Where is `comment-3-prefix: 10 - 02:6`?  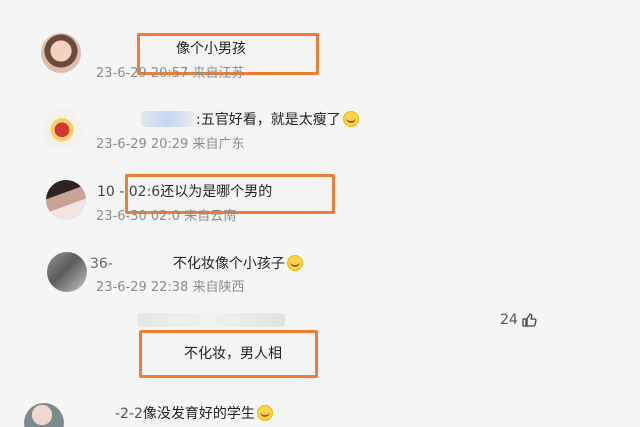 comment-3-prefix: 10 - 02:6 is located at coordinates (129, 192).